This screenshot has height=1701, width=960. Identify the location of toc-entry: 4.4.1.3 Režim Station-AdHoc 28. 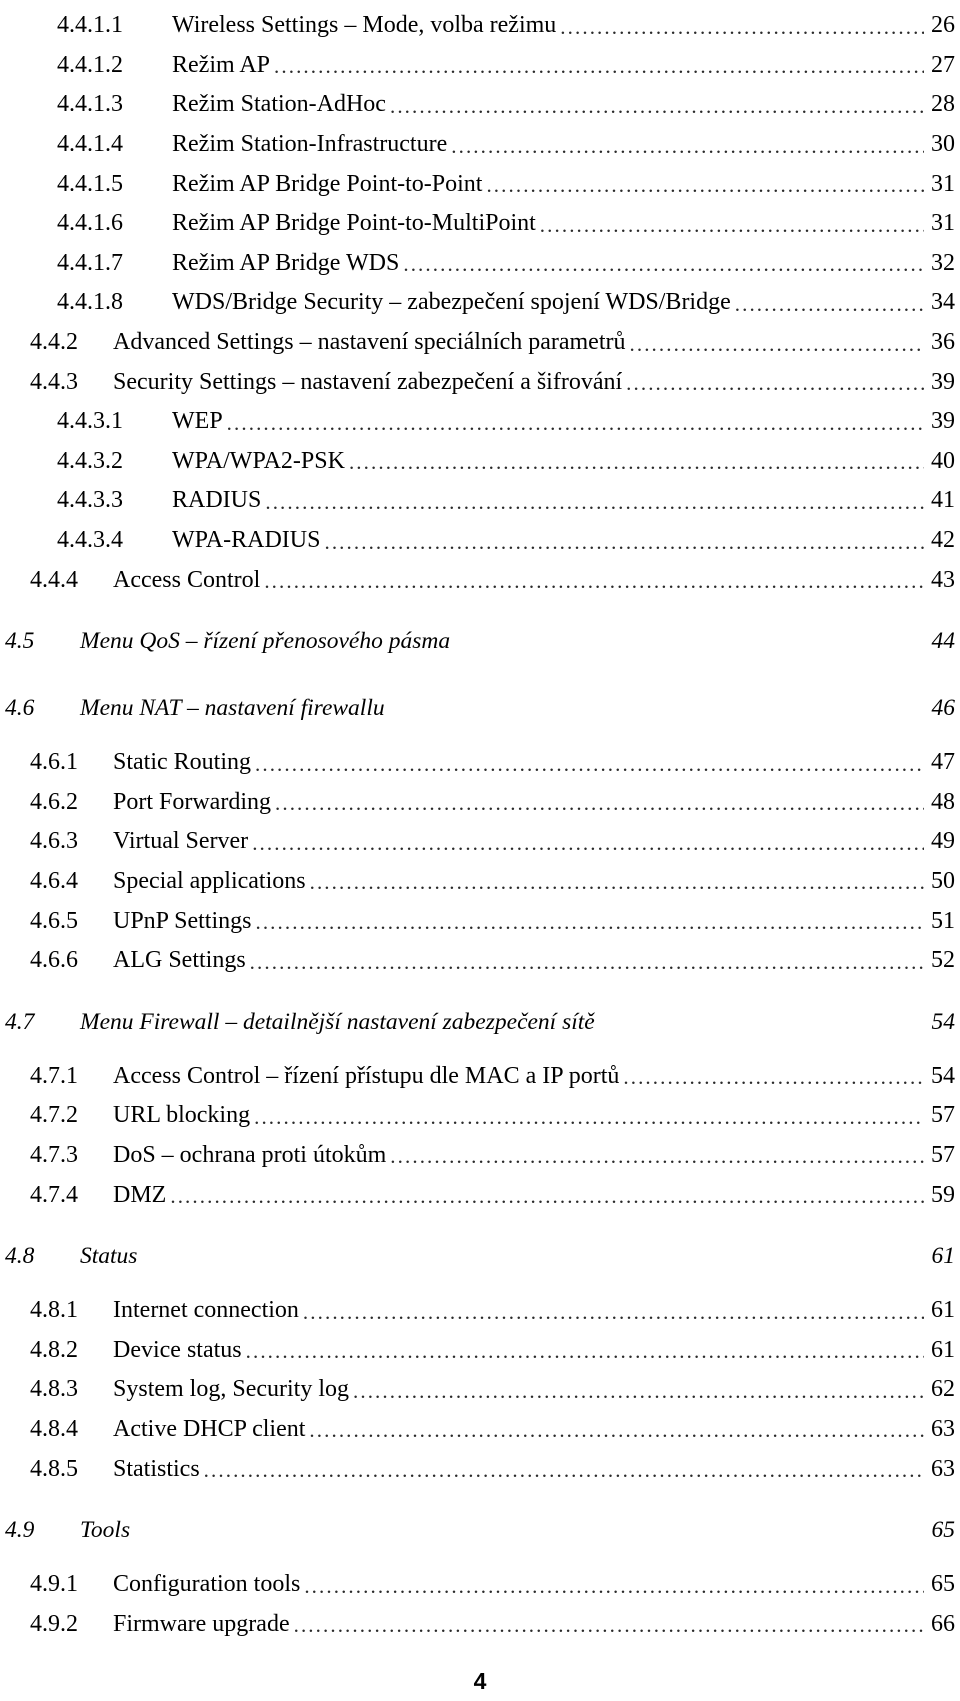
(480, 105).